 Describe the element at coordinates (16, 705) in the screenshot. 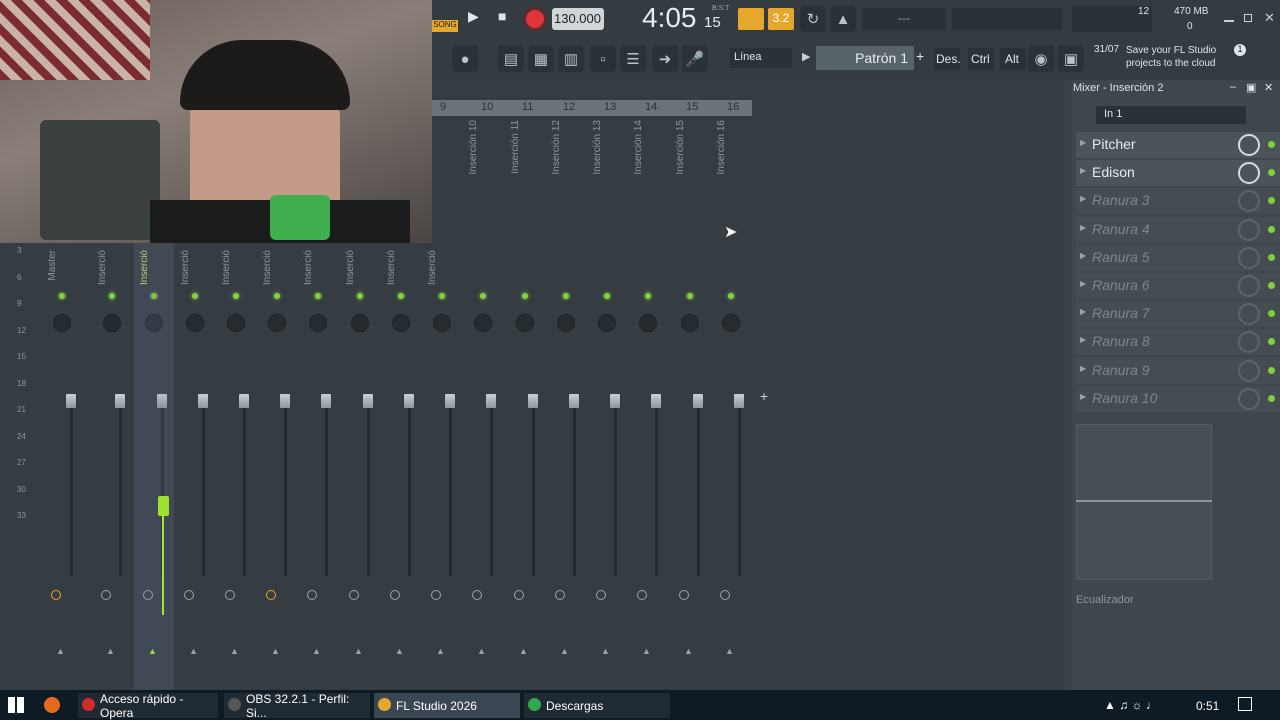

I see `start-button` at that location.